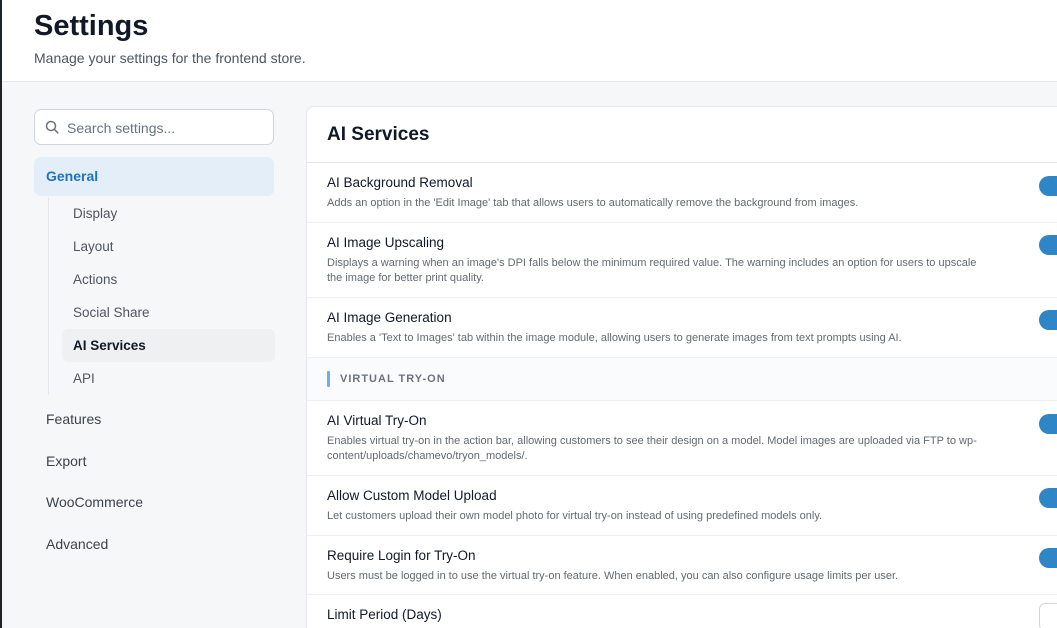 The height and width of the screenshot is (628, 1057). I want to click on sidebar-subitem-social-share: Social Share, so click(161, 312).